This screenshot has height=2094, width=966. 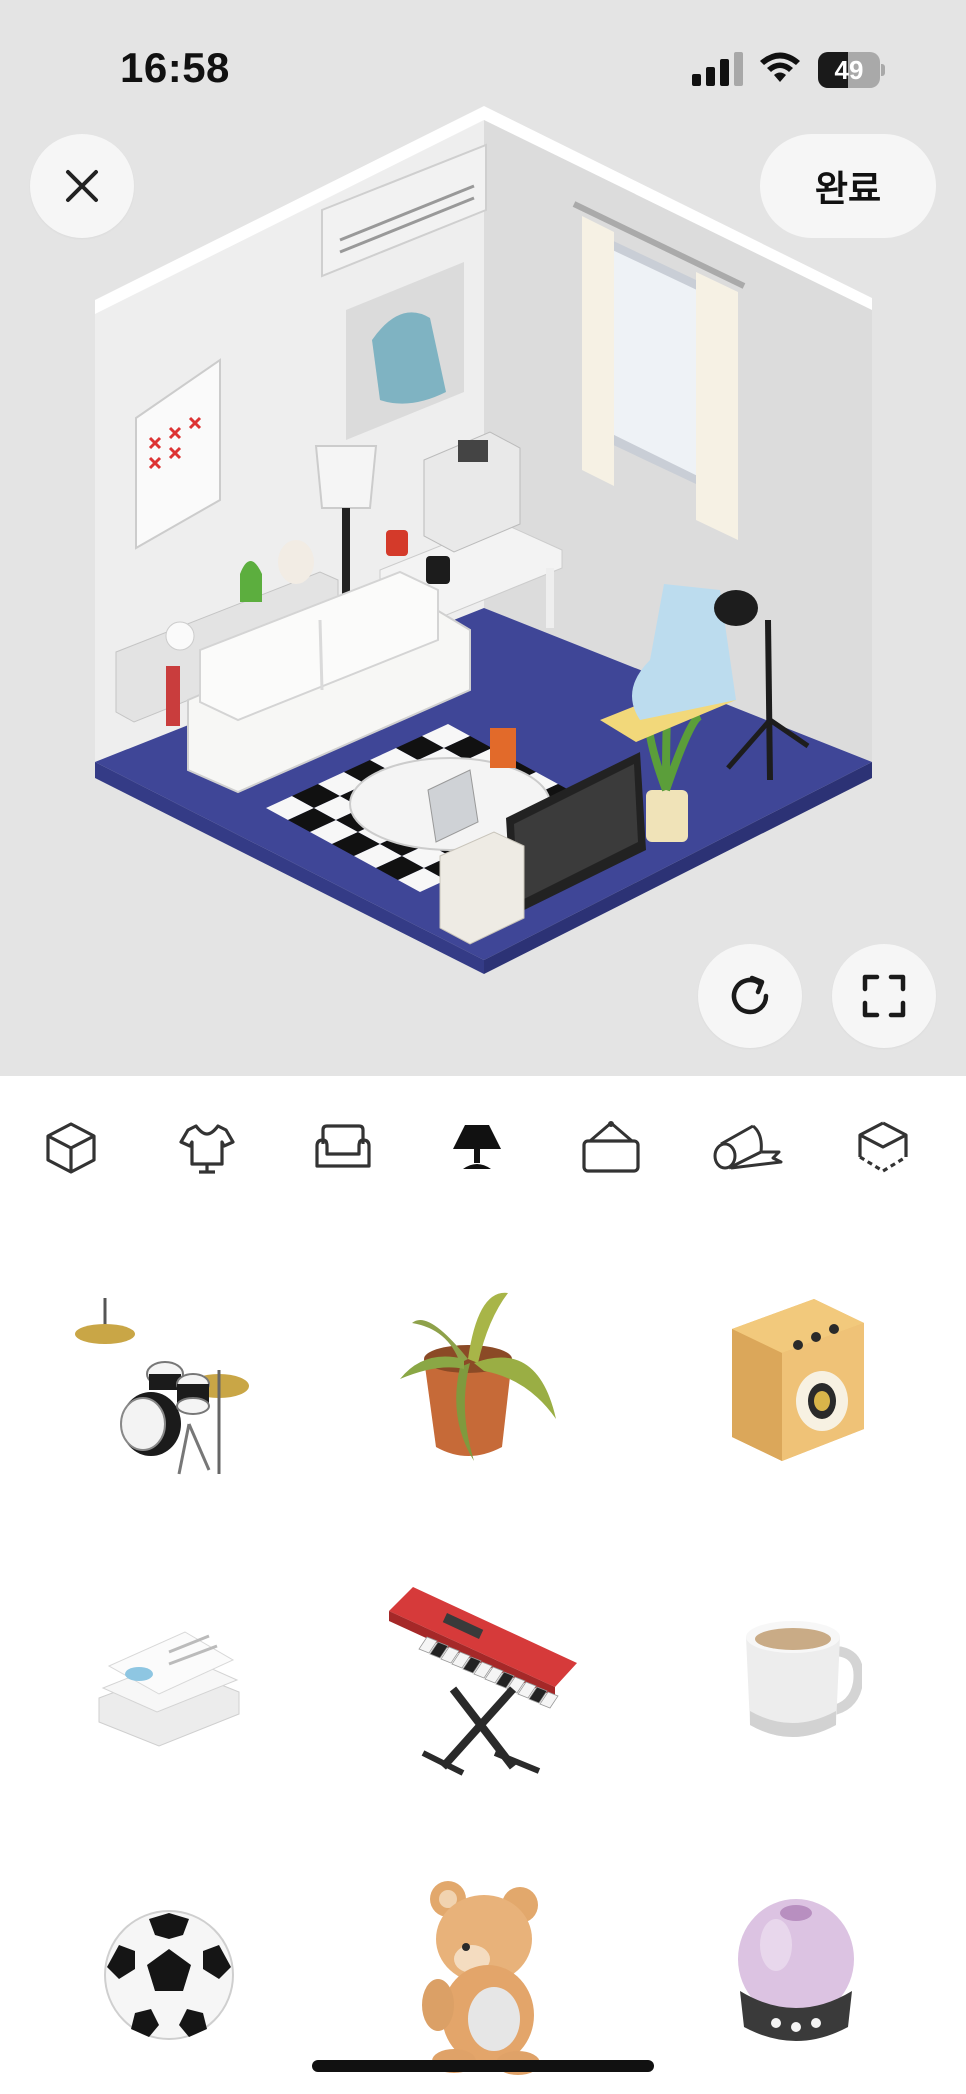 I want to click on room-shape-icon, so click(x=883, y=1147).